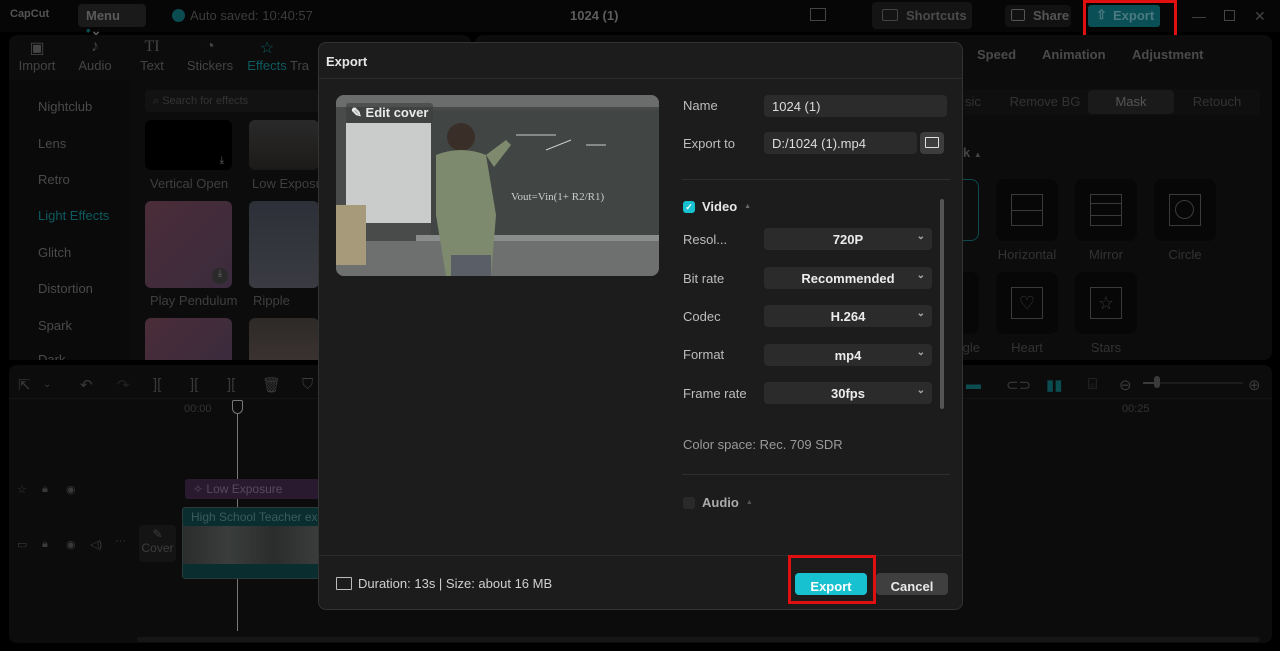 The image size is (1280, 651). I want to click on circle-mask-icon, so click(1185, 210).